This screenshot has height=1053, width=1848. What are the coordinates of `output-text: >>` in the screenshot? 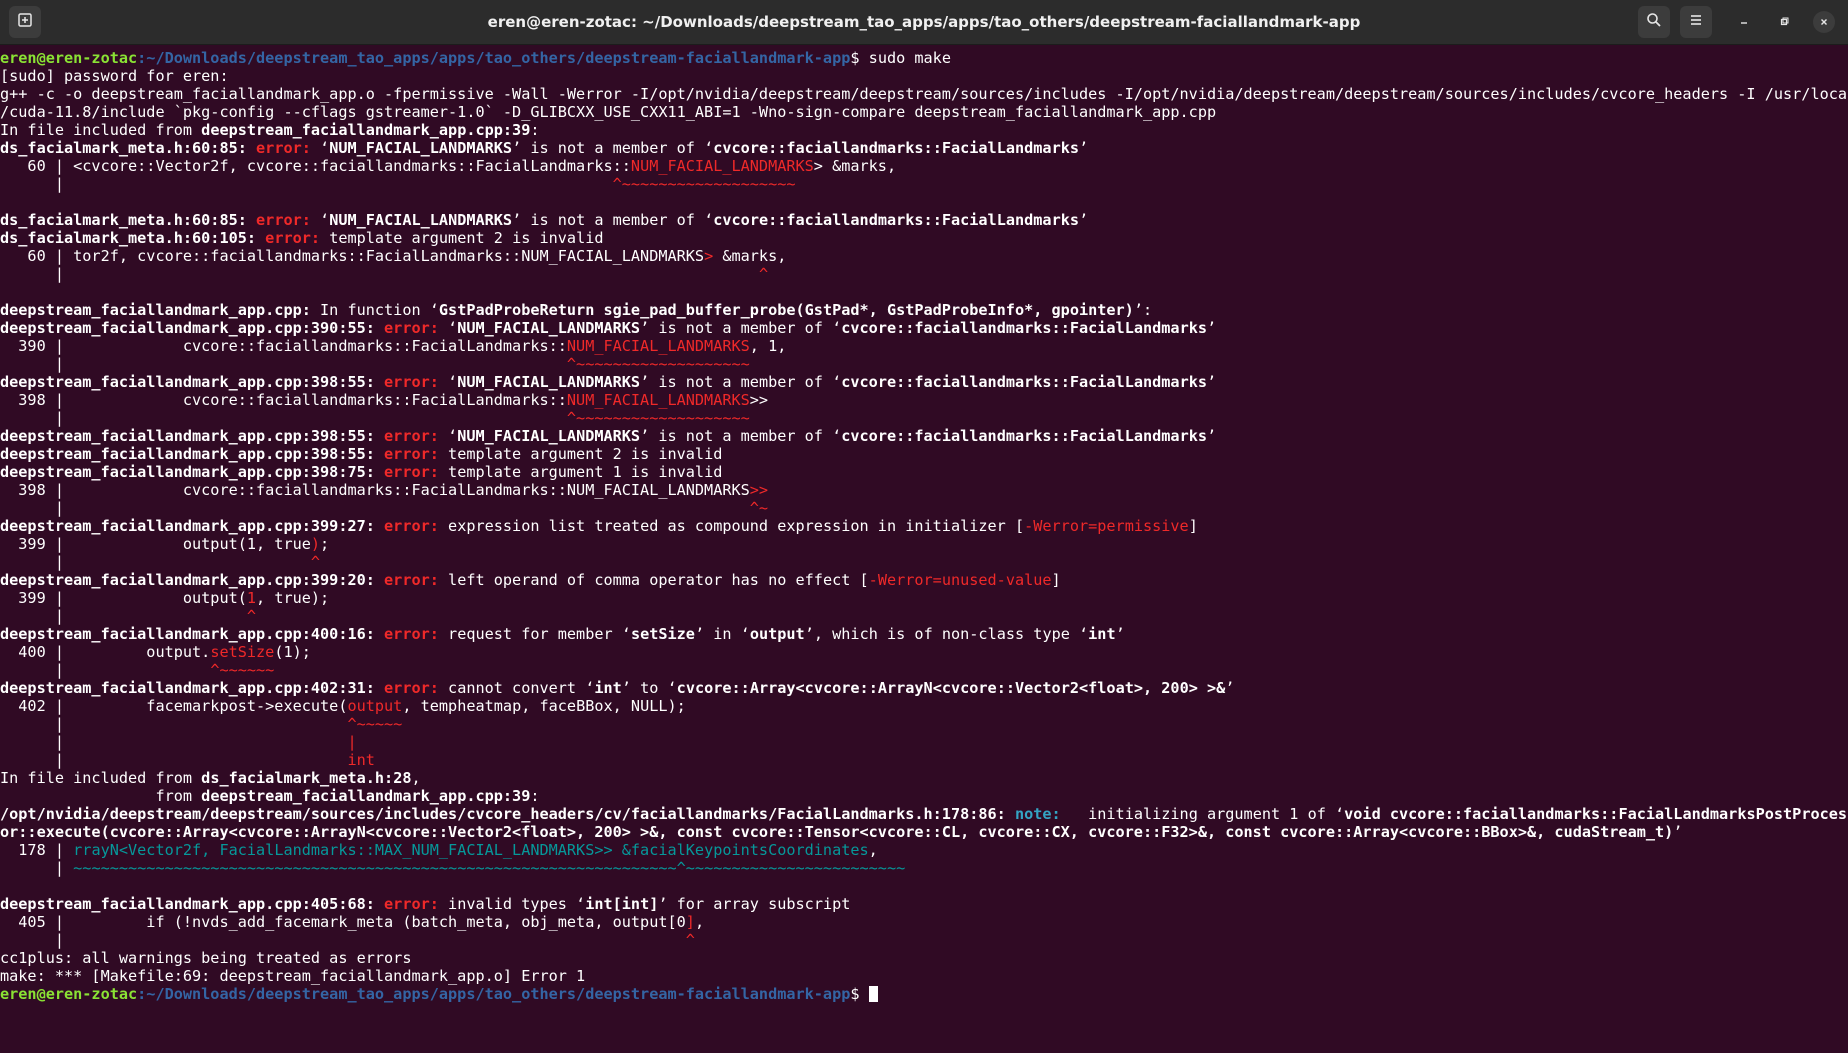 It's located at (759, 490).